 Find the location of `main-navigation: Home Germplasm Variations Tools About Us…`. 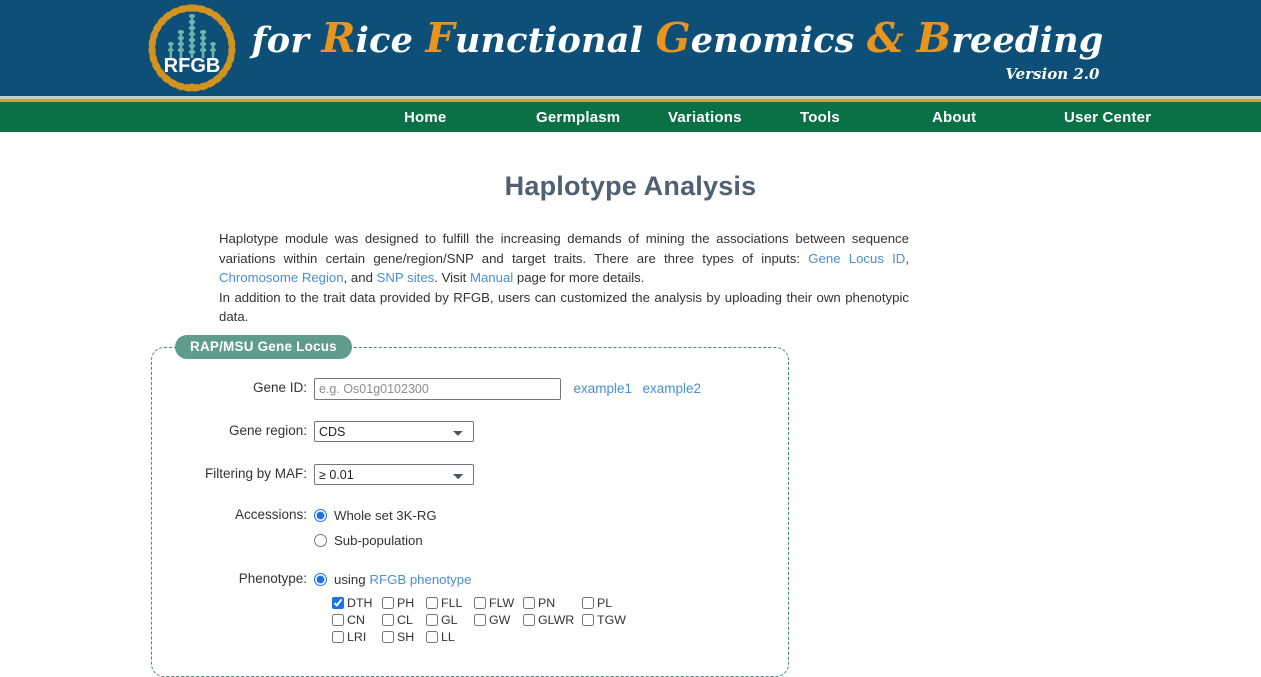

main-navigation: Home Germplasm Variations Tools About Us… is located at coordinates (630, 117).